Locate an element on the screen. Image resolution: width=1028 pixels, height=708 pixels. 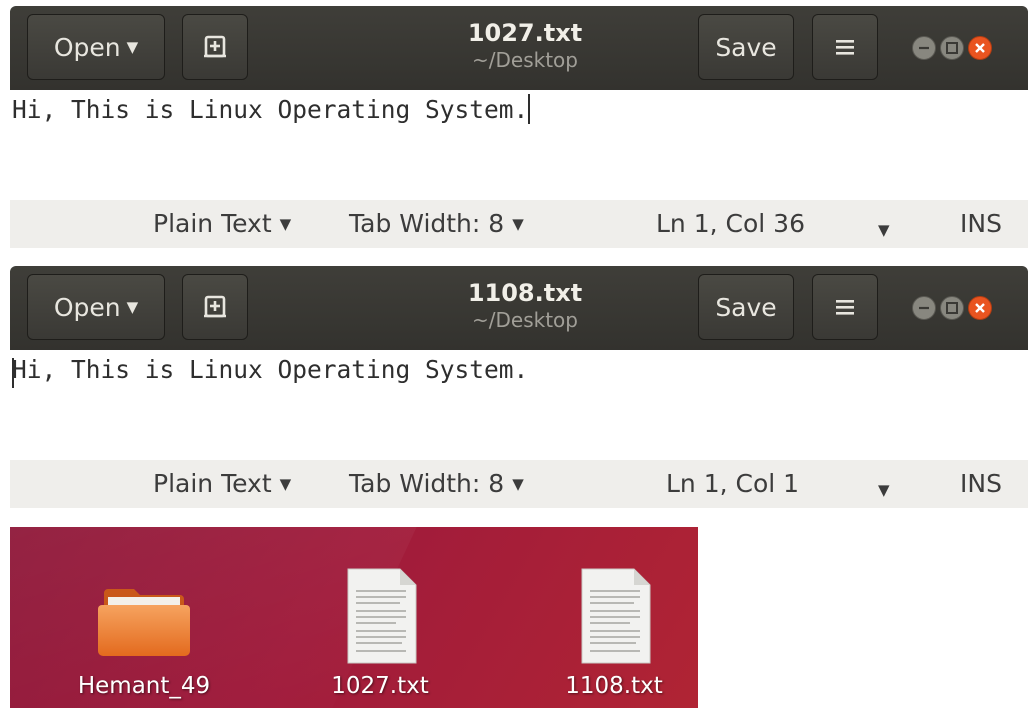
cursor-position-label: Ln 1, Col 1 is located at coordinates (733, 483).